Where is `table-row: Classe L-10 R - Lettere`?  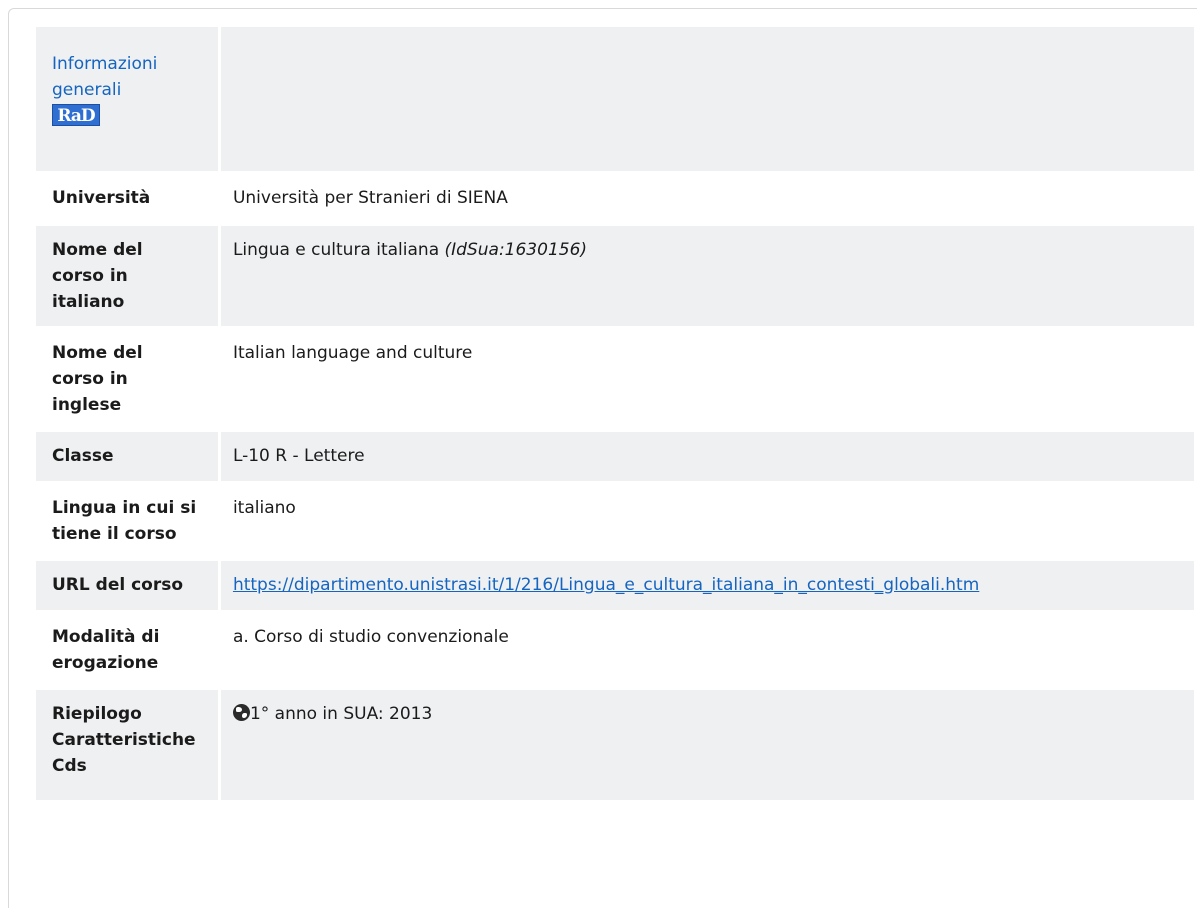 table-row: Classe L-10 R - Lettere is located at coordinates (615, 456).